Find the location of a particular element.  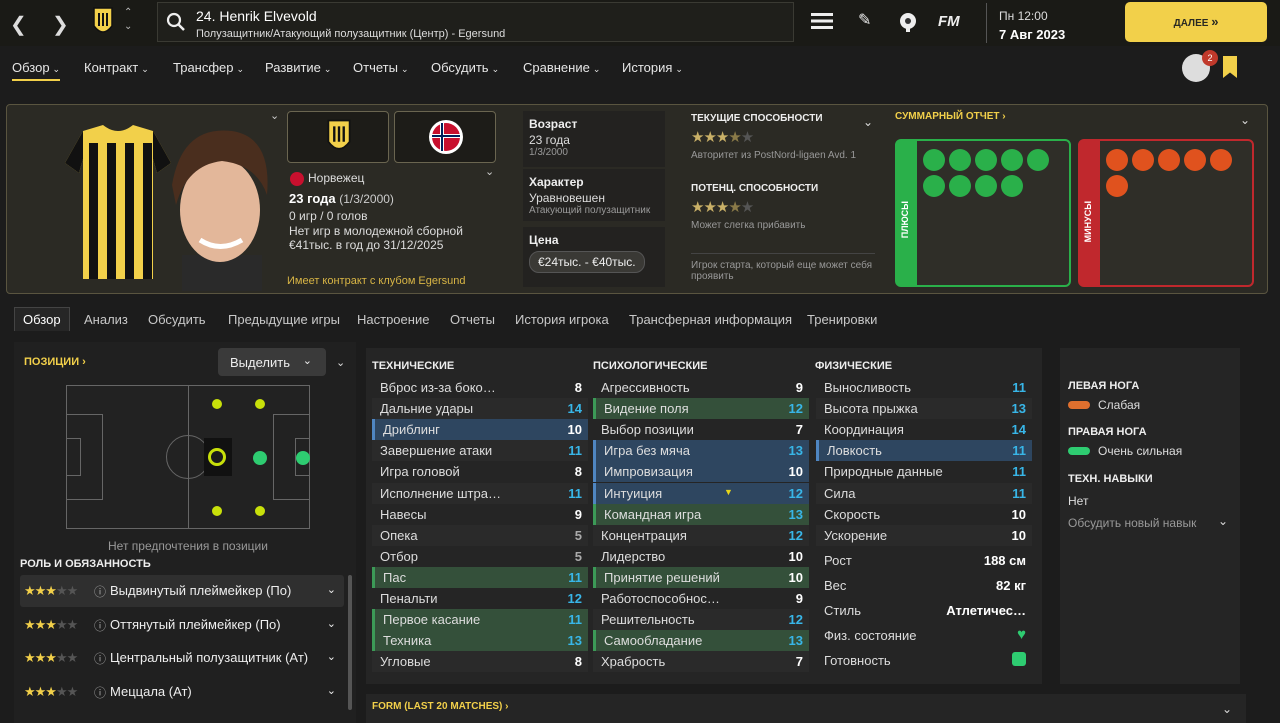

attribute-row: Пенальти 12 is located at coordinates (480, 598).